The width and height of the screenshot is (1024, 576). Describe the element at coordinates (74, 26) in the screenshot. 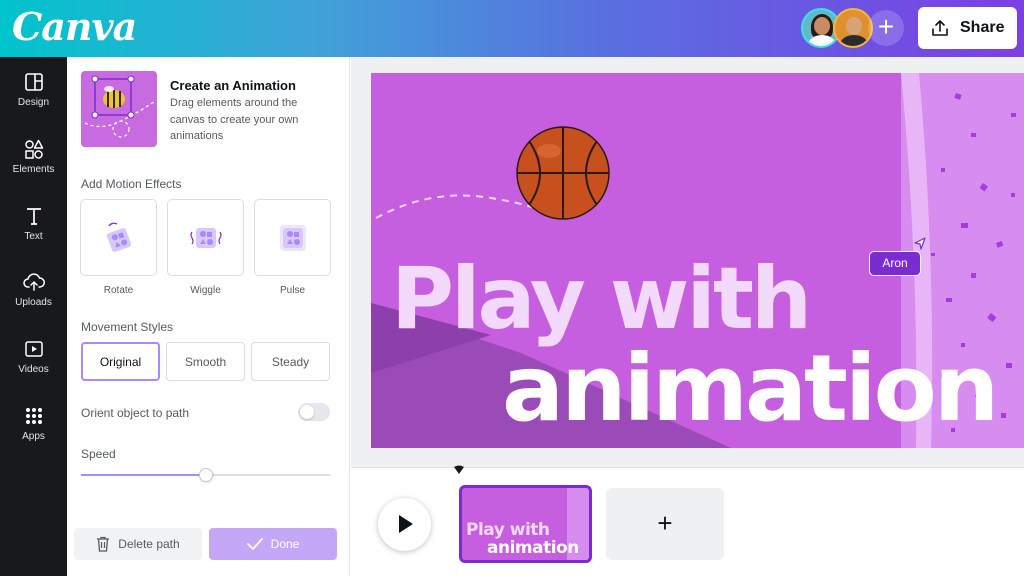

I see `canva-logo: Canva` at that location.